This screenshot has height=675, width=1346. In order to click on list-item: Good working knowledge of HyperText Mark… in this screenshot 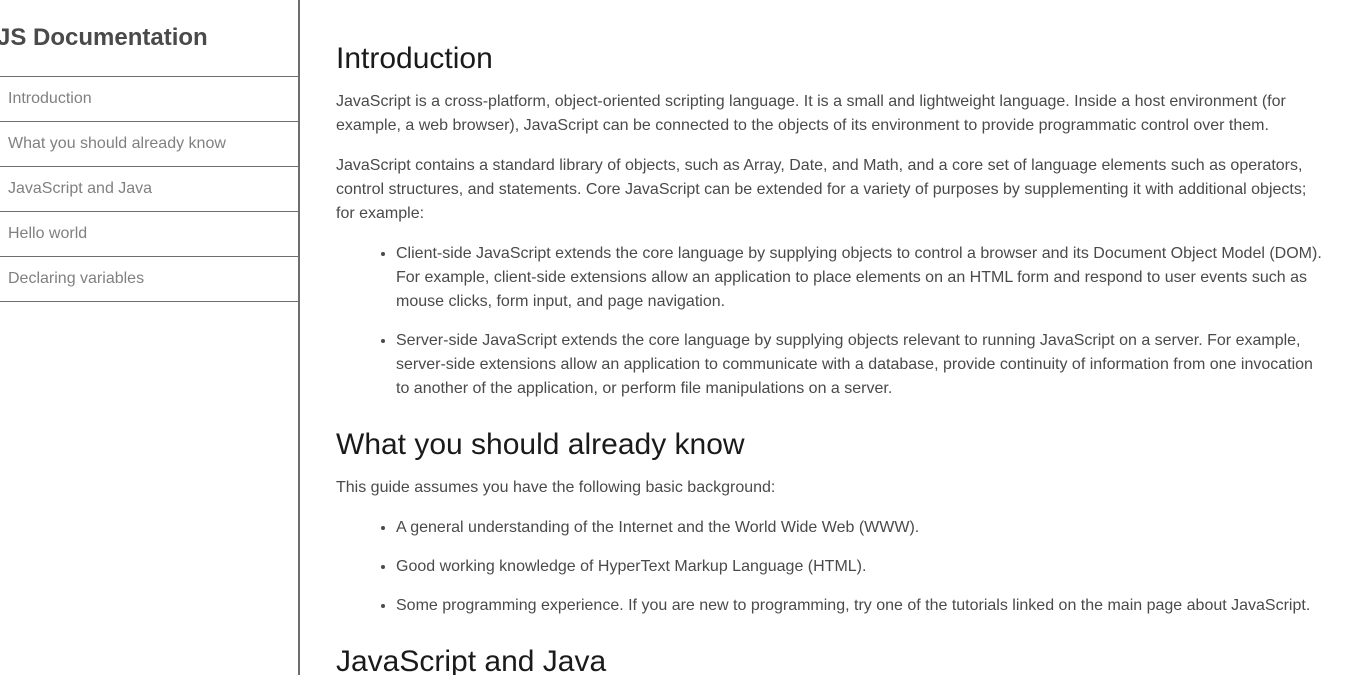, I will do `click(861, 567)`.